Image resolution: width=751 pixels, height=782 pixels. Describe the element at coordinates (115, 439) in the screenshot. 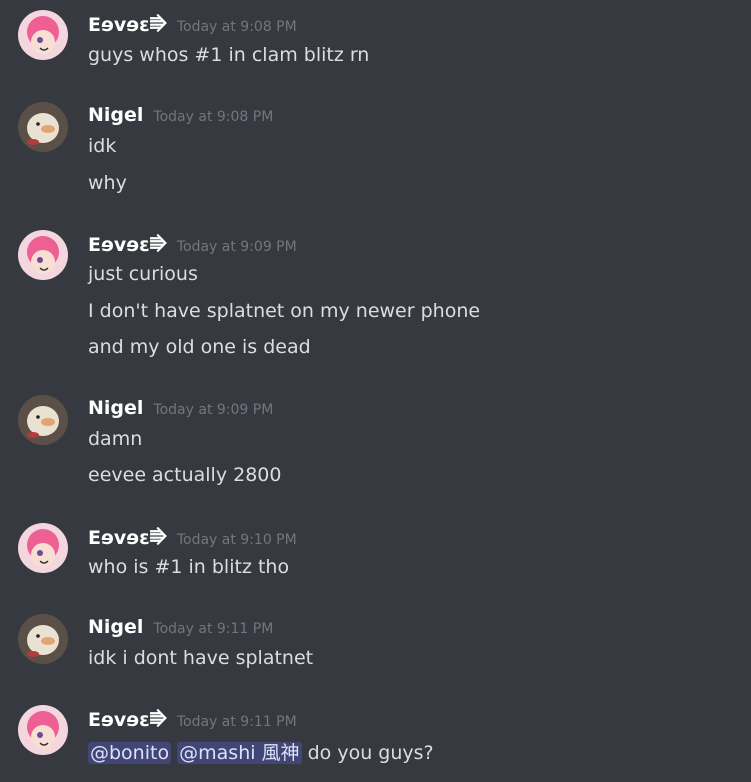

I see `message-text: damn` at that location.